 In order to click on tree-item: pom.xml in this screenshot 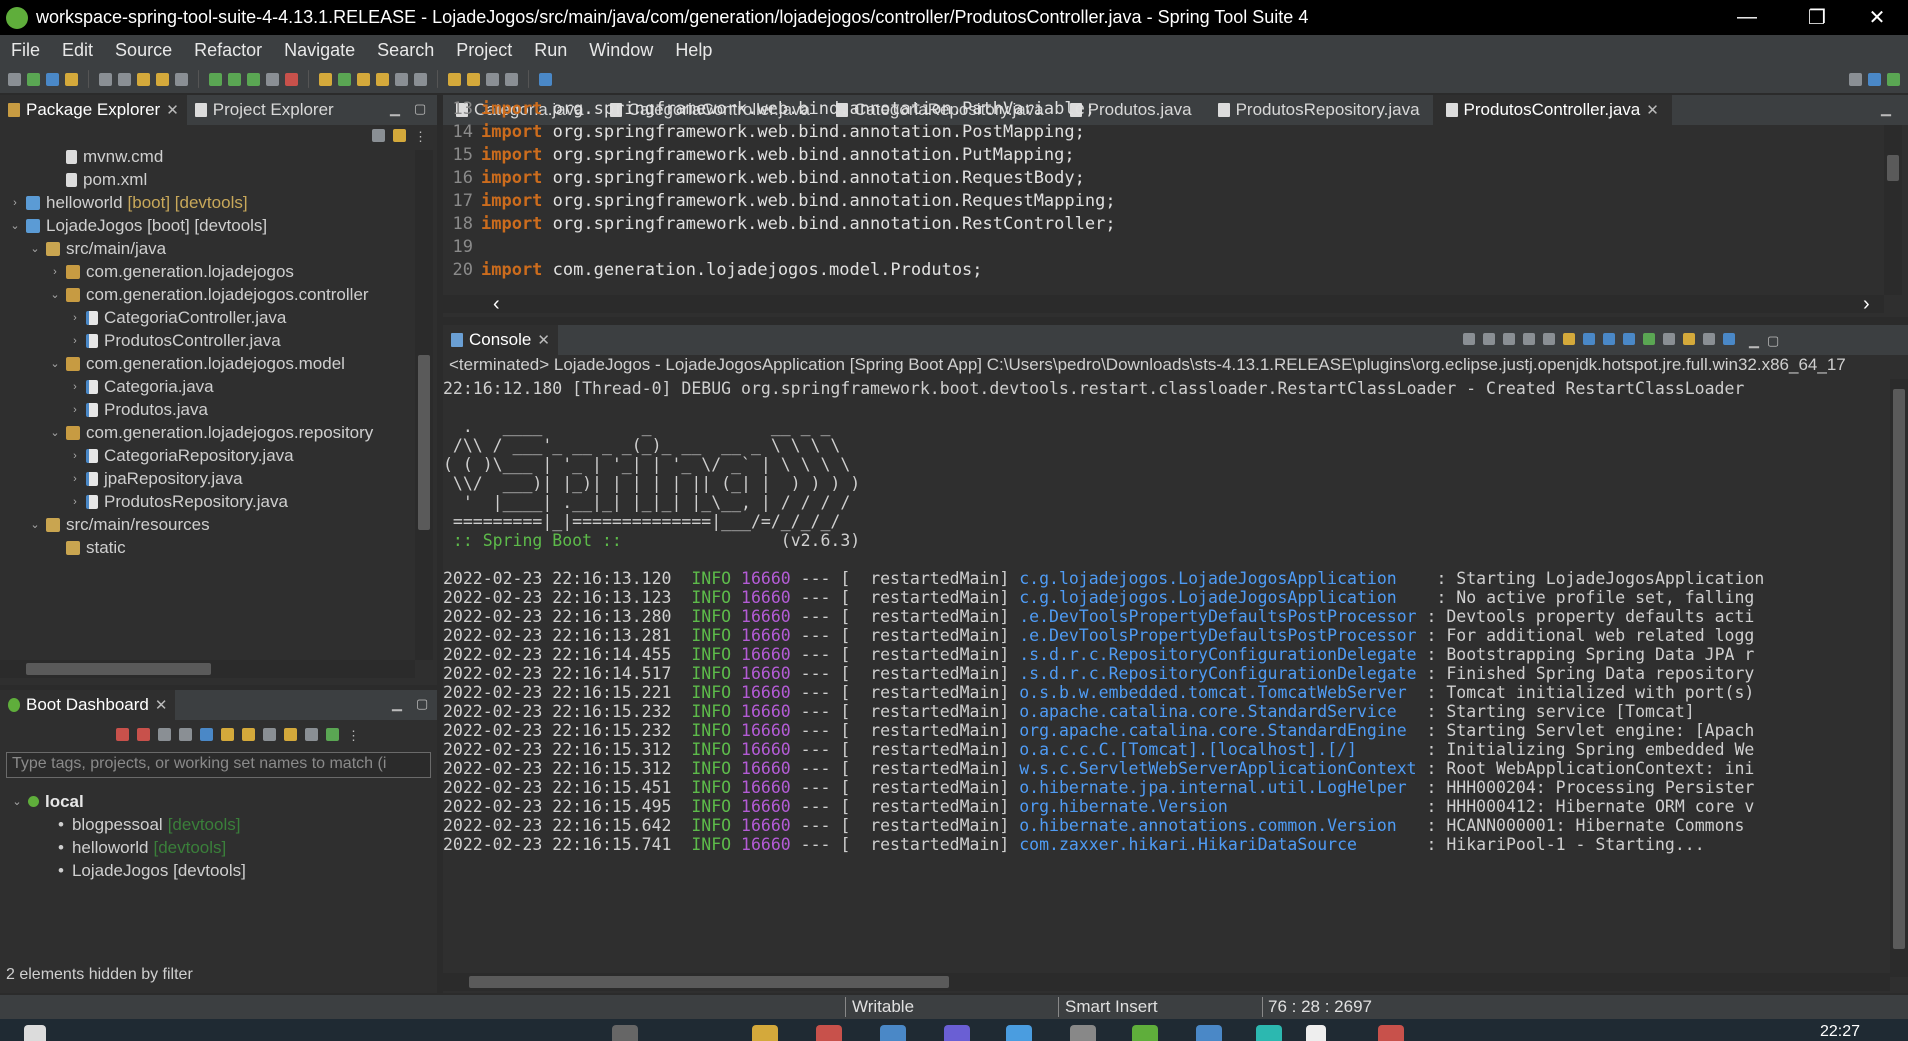, I will do `click(207, 179)`.